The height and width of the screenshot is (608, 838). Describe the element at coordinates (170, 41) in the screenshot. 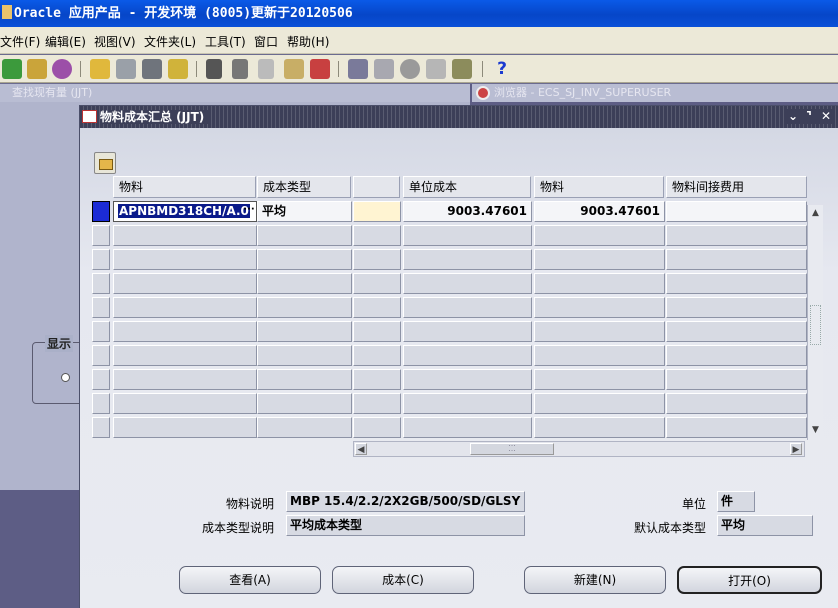

I see `menu-folder: 文件夹(L)` at that location.